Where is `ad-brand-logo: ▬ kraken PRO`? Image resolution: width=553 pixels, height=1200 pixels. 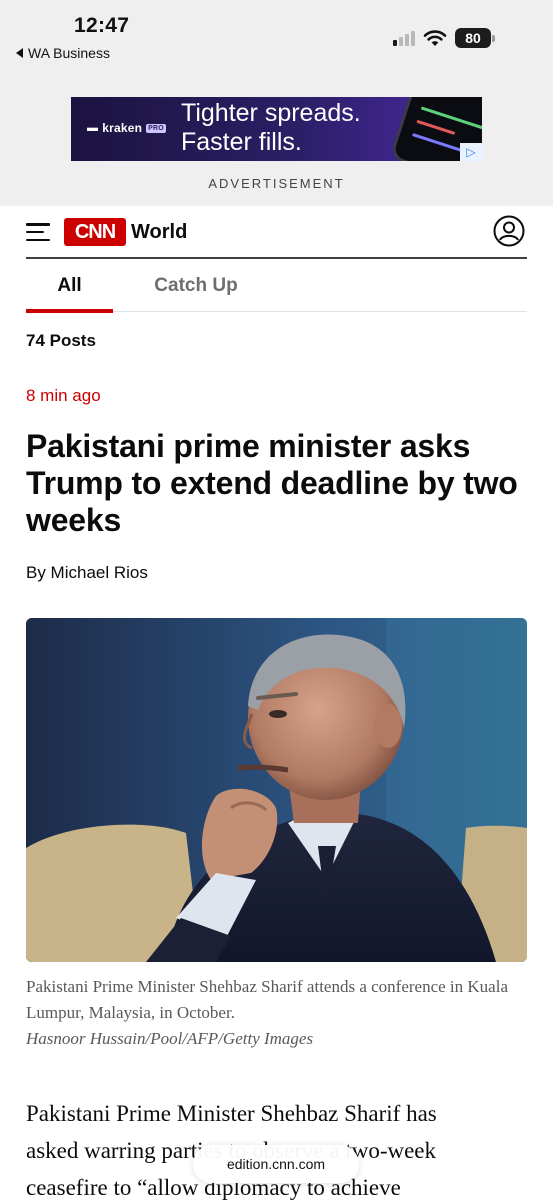 ad-brand-logo: ▬ kraken PRO is located at coordinates (126, 128).